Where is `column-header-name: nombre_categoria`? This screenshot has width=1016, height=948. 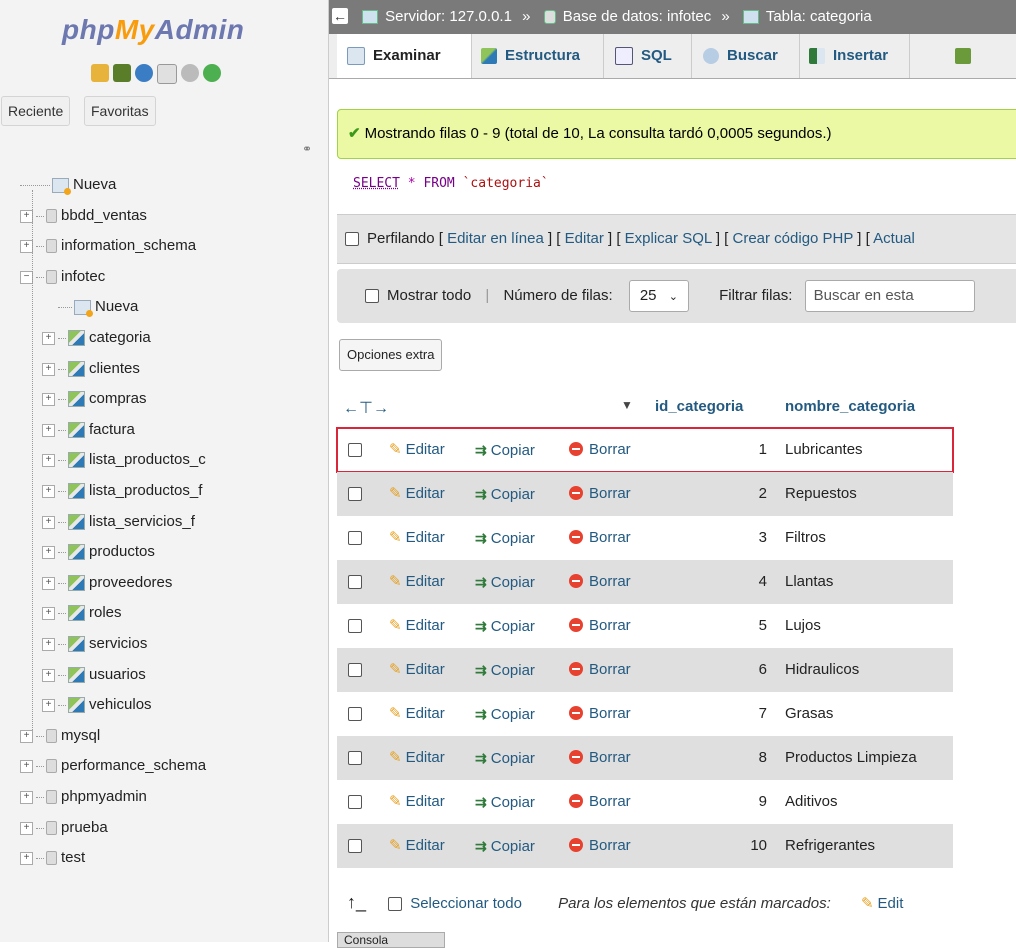 column-header-name: nombre_categoria is located at coordinates (850, 406).